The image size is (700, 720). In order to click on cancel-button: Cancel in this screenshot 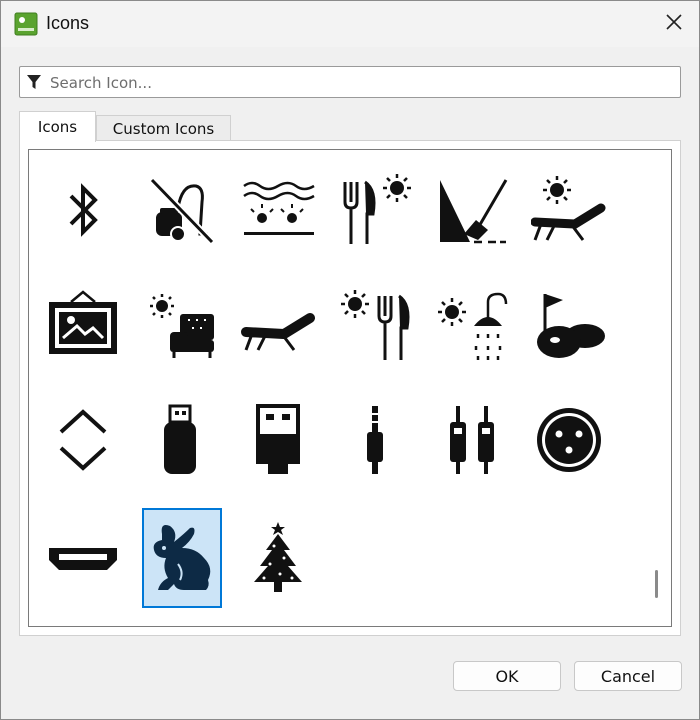, I will do `click(628, 676)`.